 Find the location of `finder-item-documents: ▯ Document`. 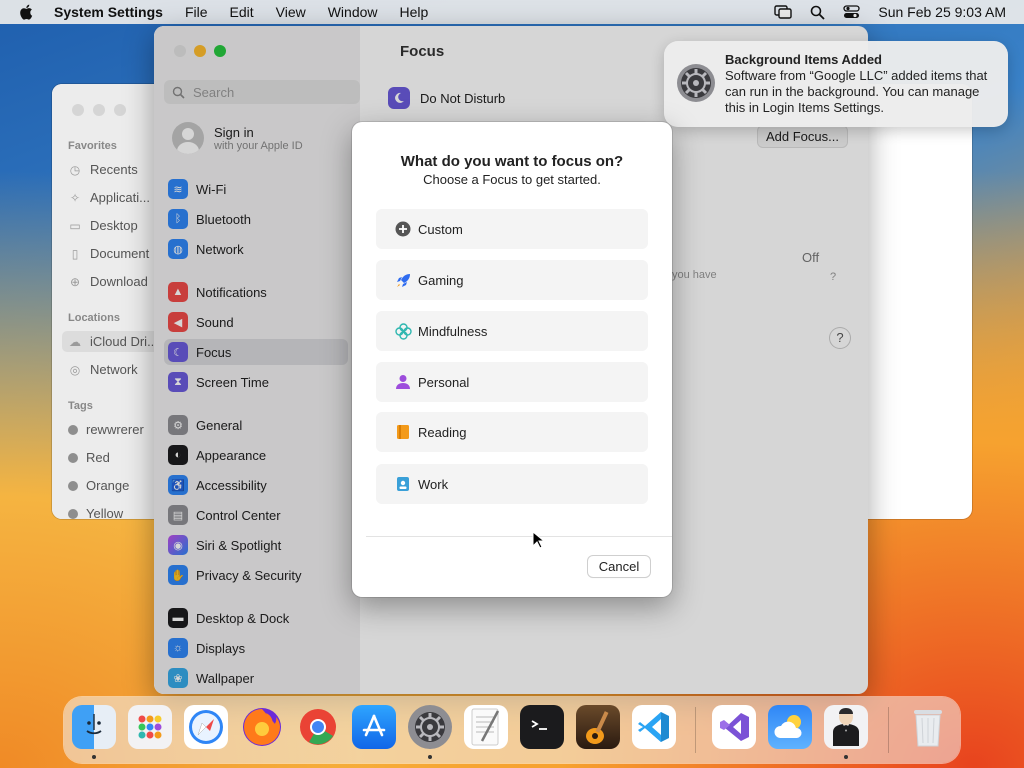

finder-item-documents: ▯ Document is located at coordinates (109, 253).